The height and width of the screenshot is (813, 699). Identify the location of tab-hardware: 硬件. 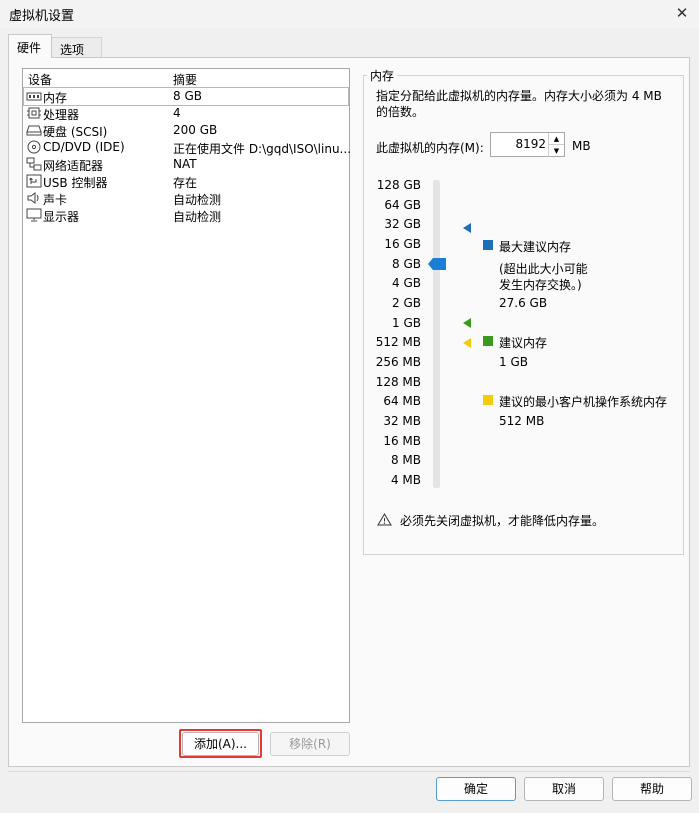
(30, 46).